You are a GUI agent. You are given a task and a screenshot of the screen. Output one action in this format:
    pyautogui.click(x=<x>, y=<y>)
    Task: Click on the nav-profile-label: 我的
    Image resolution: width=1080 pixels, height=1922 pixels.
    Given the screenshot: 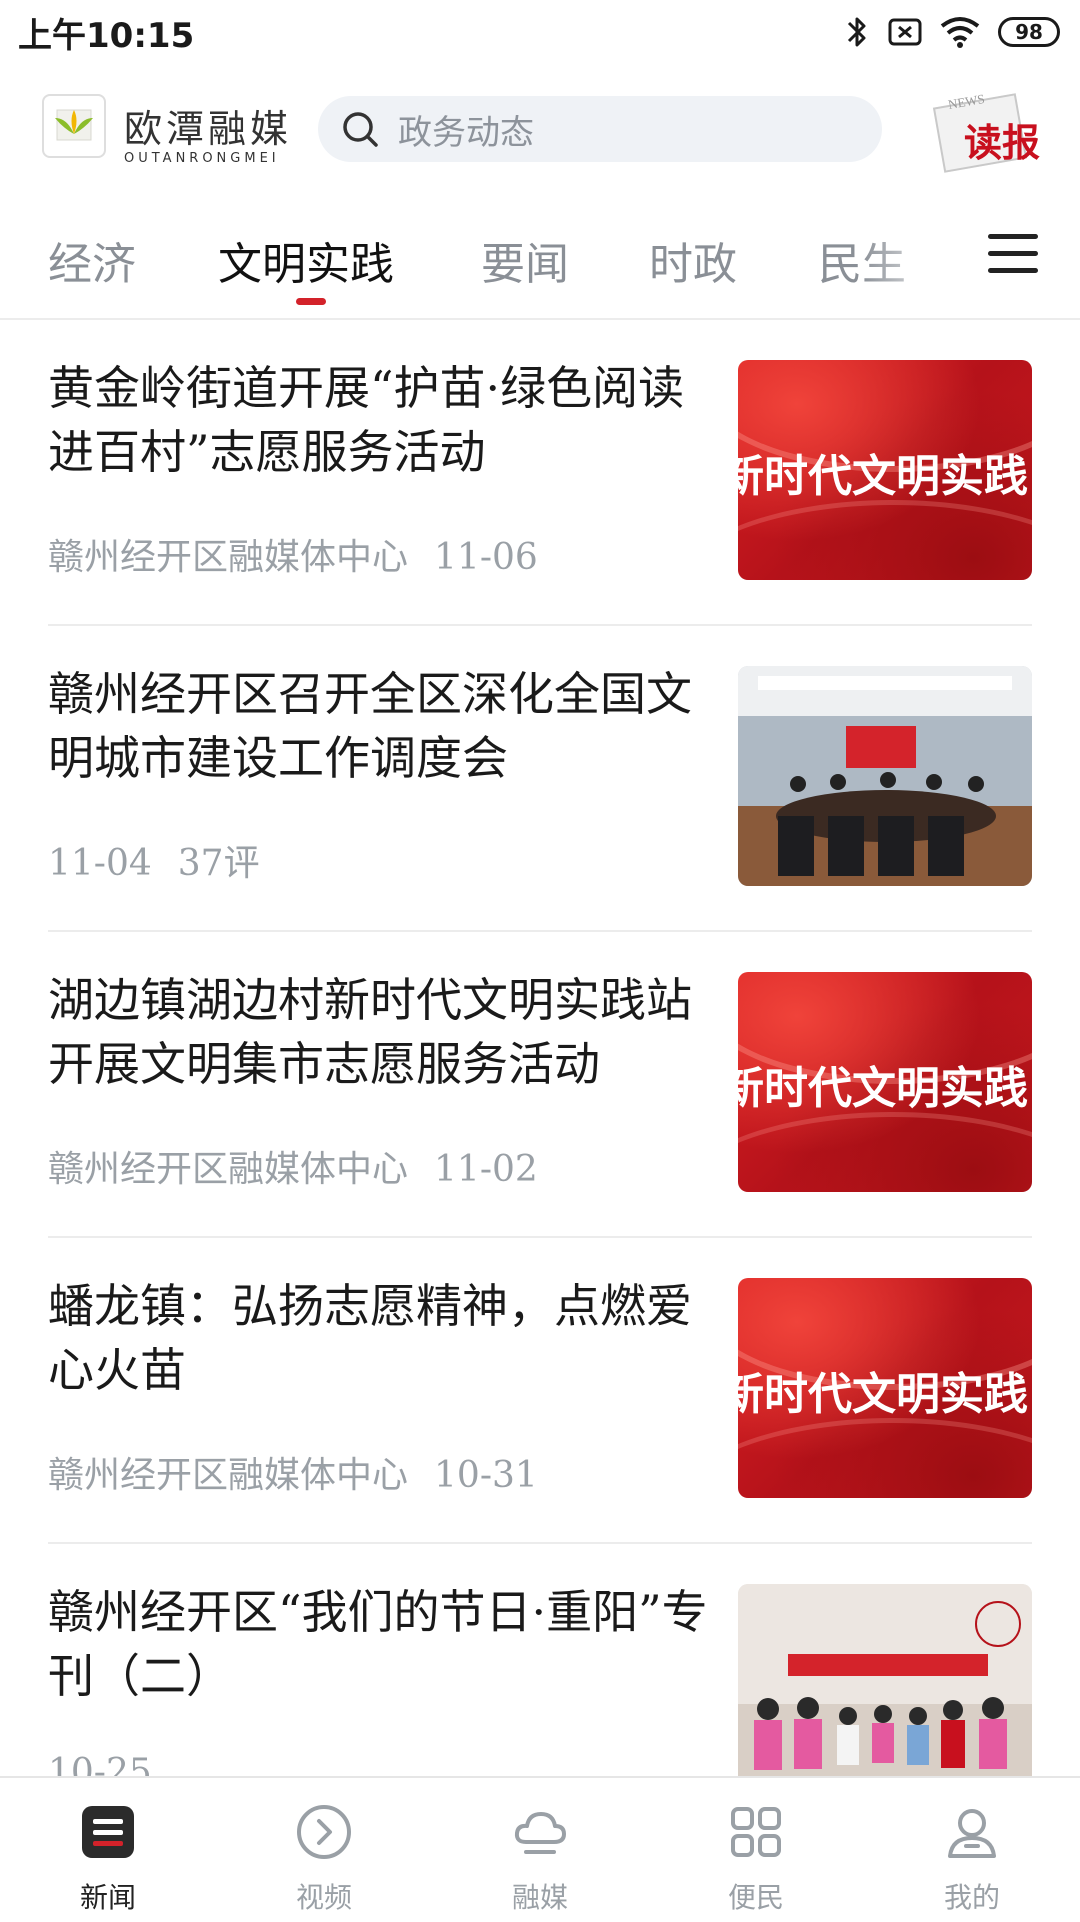 What is the action you would take?
    pyautogui.click(x=971, y=1897)
    